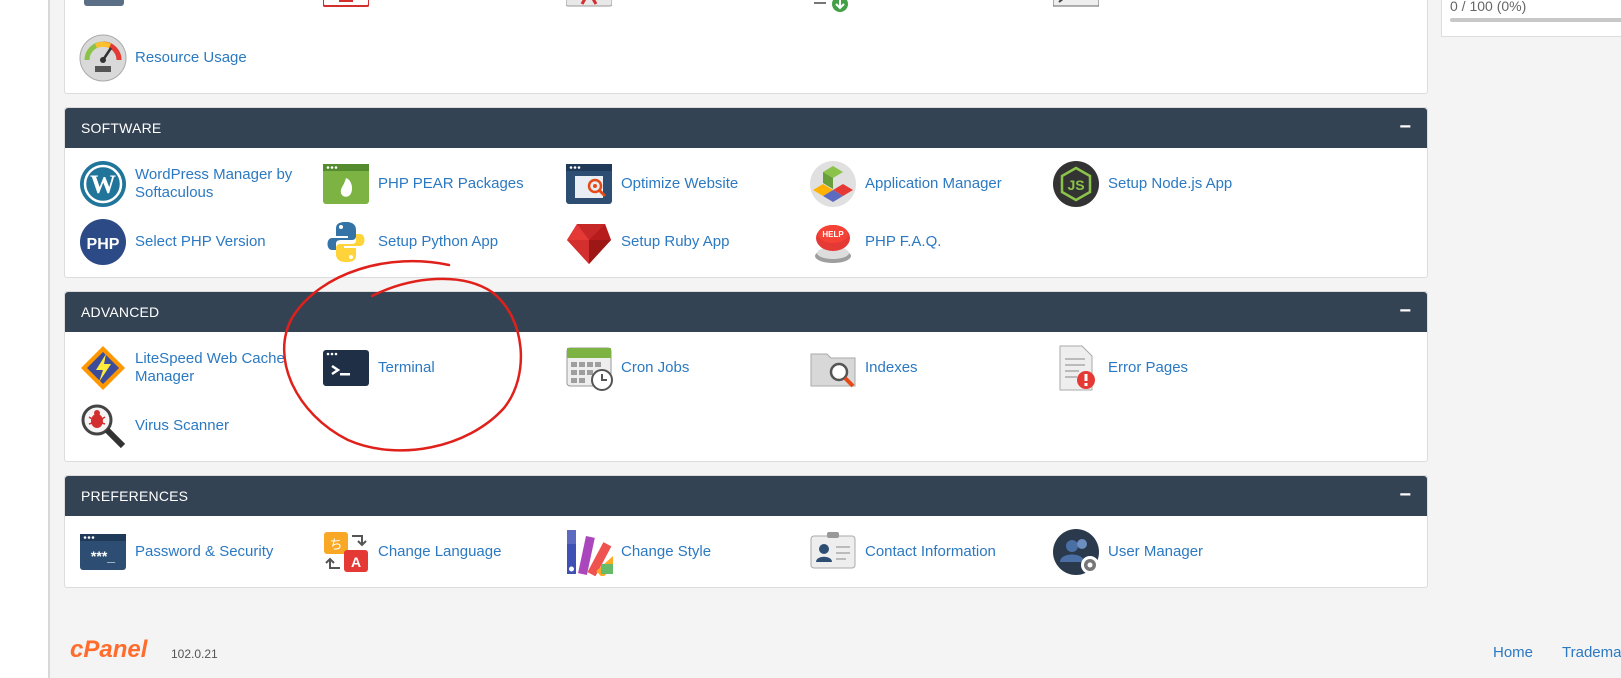  Describe the element at coordinates (438, 241) in the screenshot. I see `setup-python-label: Setup Python App` at that location.